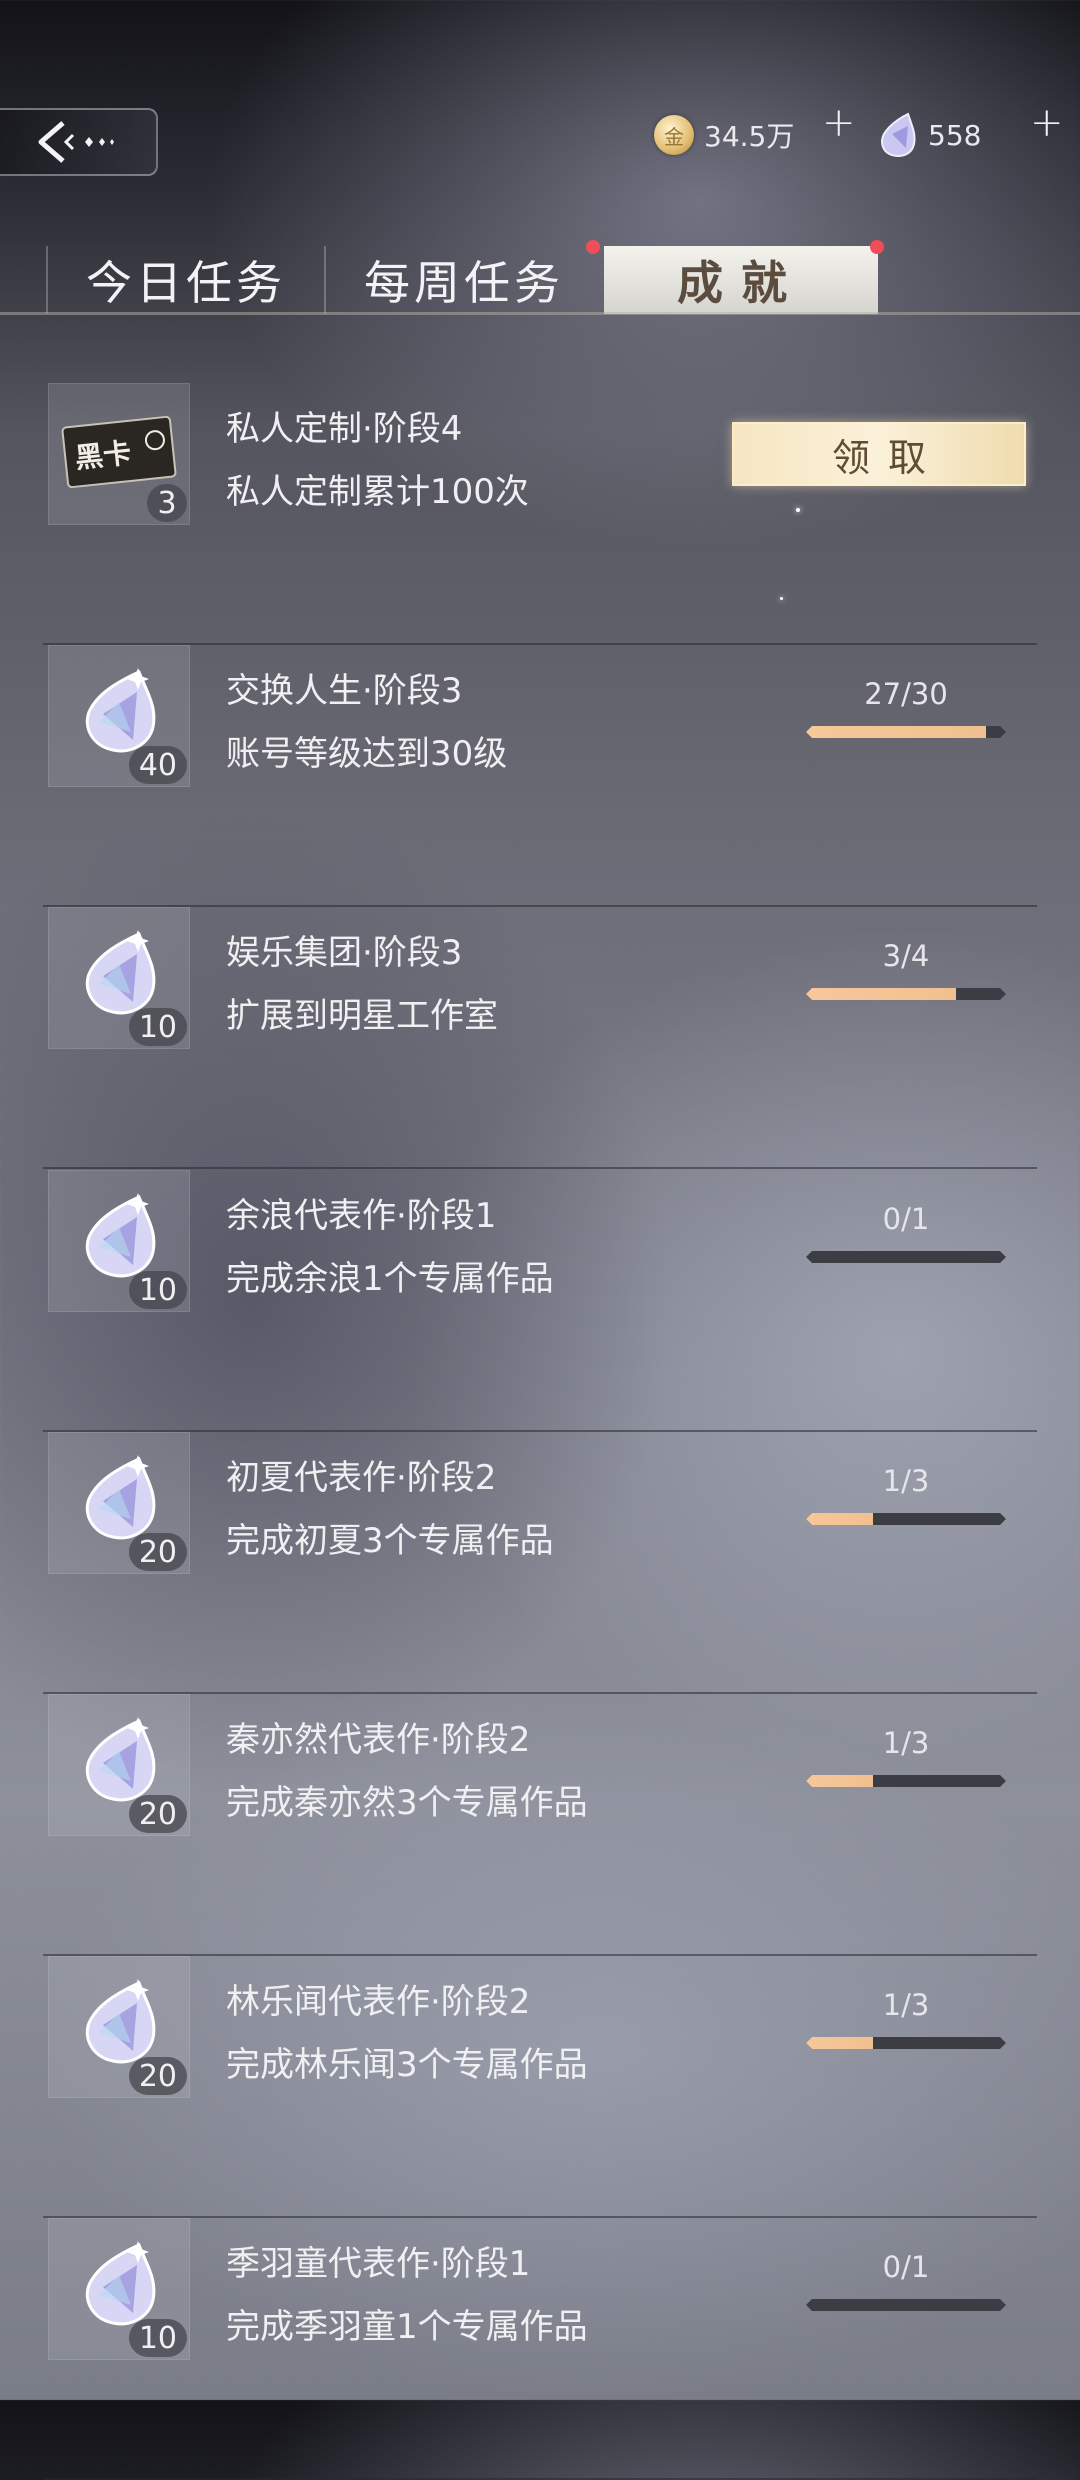 The image size is (1080, 2480). Describe the element at coordinates (407, 2327) in the screenshot. I see `achievement-description: 完成季羽童1个专属作品` at that location.